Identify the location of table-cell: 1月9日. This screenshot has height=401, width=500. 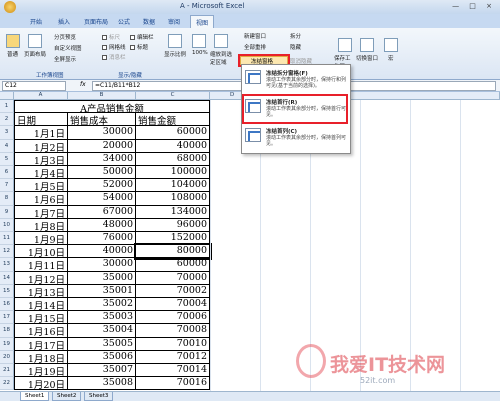
(41, 239).